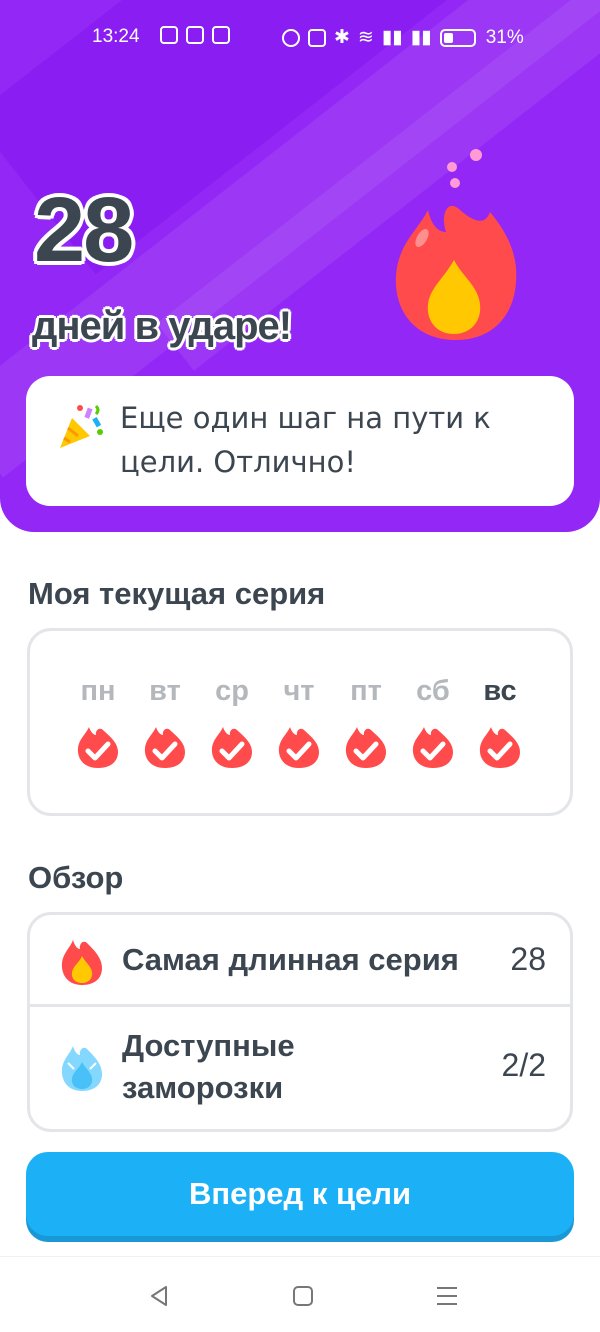 This screenshot has height=1332, width=600. I want to click on day-label: сб, so click(433, 691).